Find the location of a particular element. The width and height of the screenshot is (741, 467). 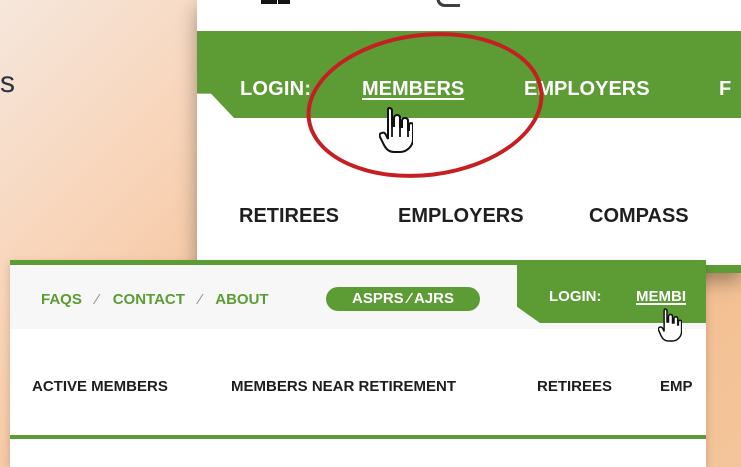

zoom-top-strip is located at coordinates (469, 15).